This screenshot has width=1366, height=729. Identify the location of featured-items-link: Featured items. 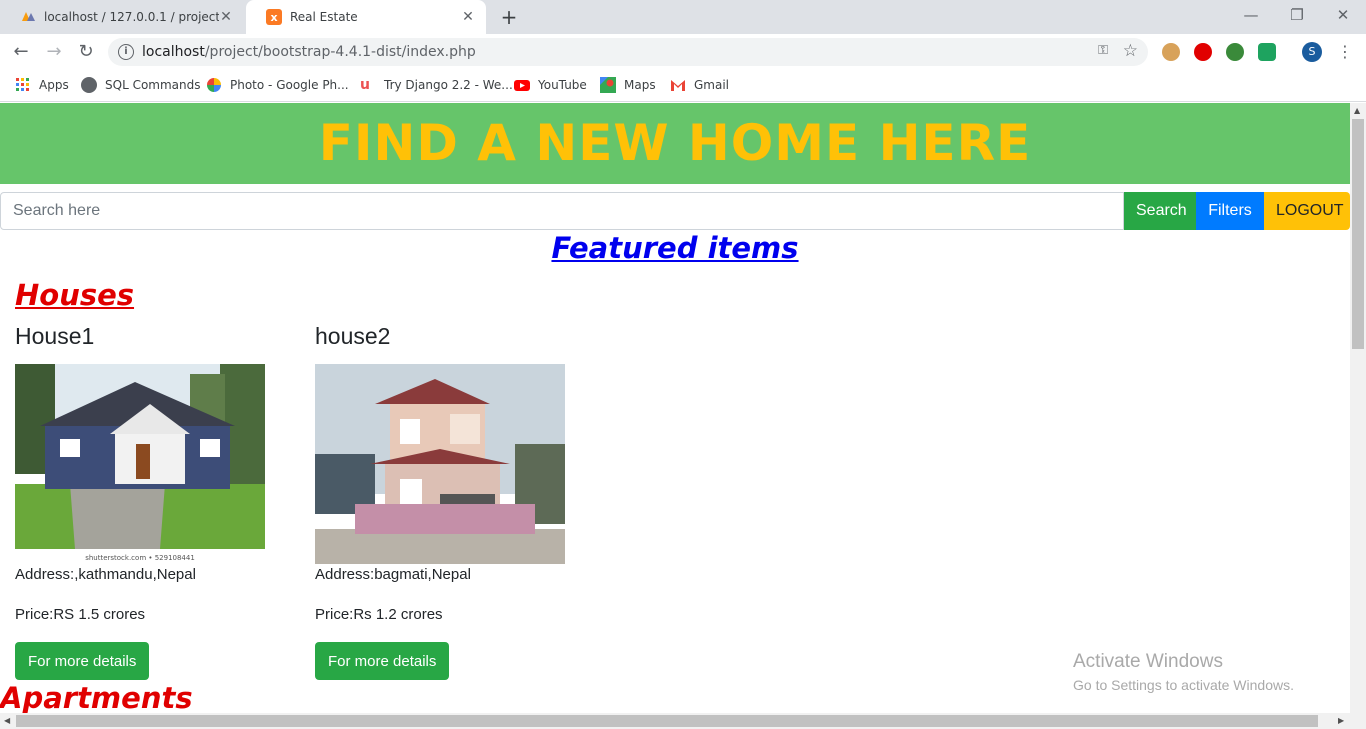
(674, 248).